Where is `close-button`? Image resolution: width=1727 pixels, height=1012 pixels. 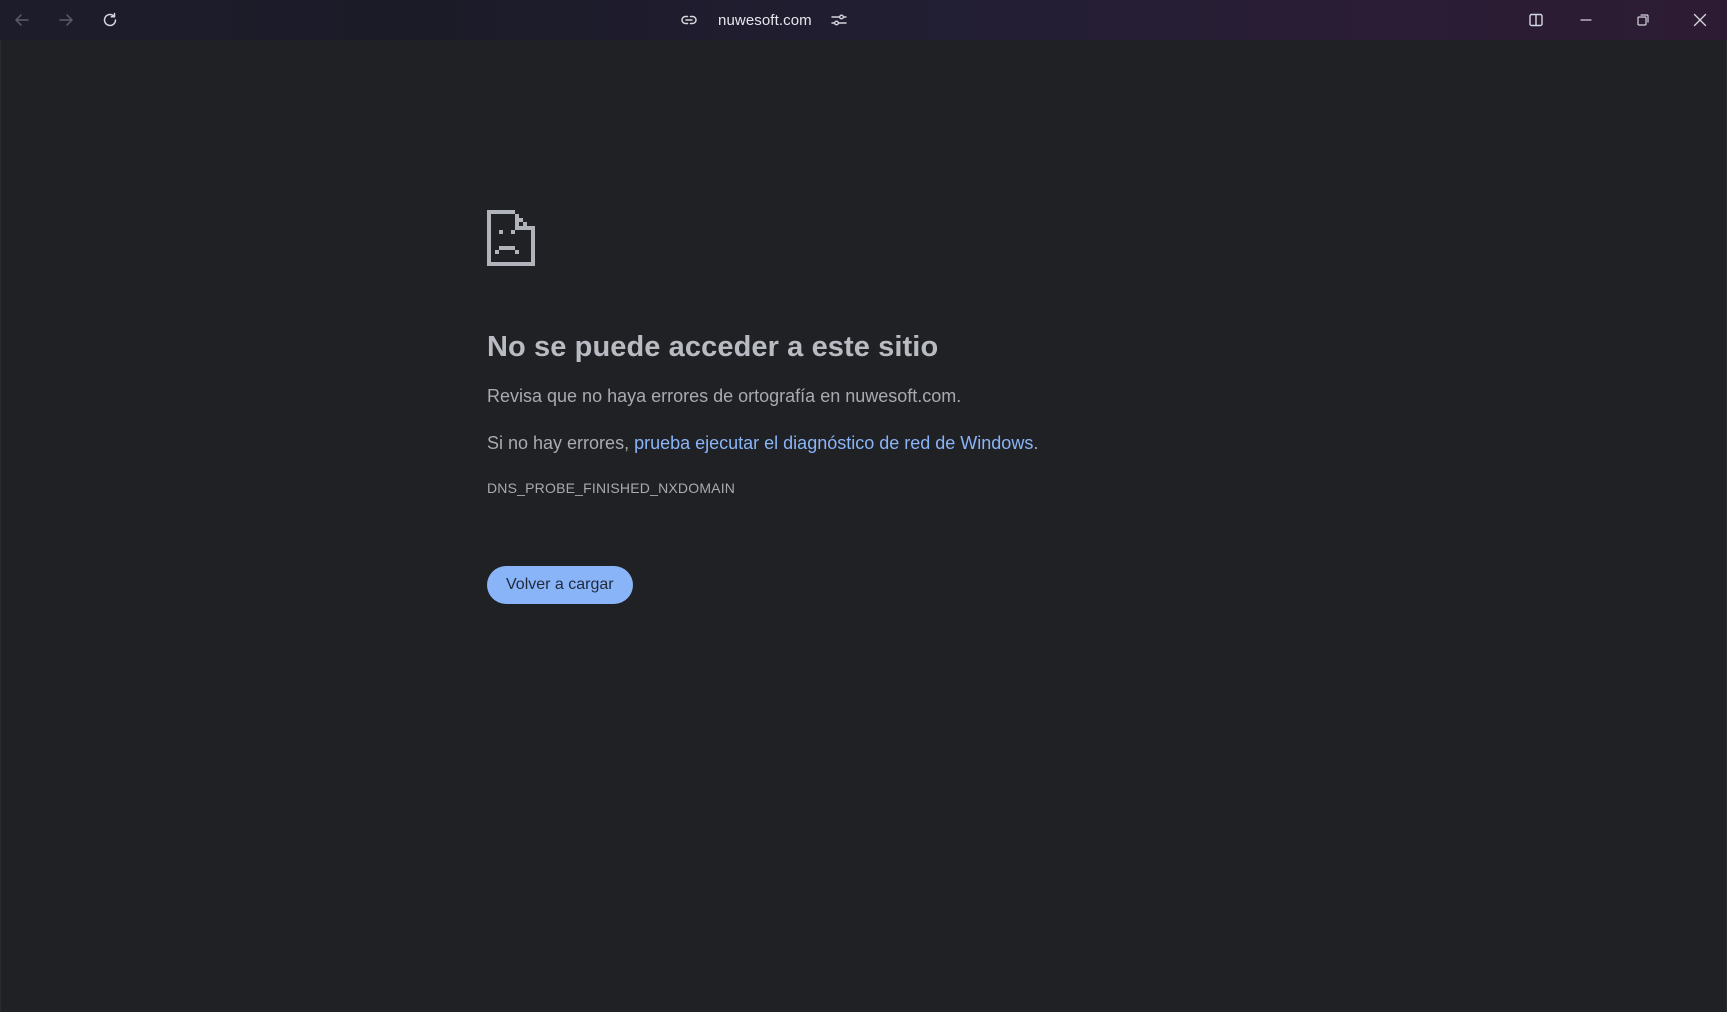
close-button is located at coordinates (1700, 20).